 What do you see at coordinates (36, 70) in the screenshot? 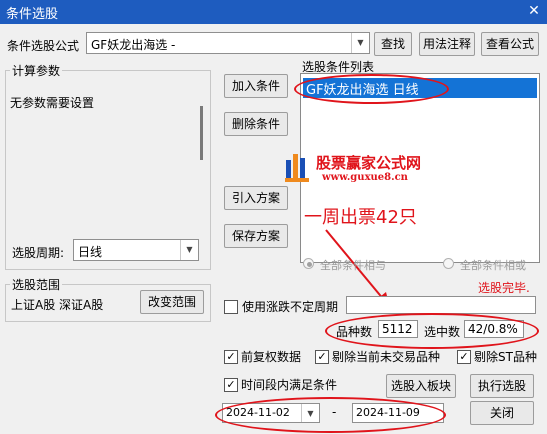
I see `calc-params-label: 计算参数` at bounding box center [36, 70].